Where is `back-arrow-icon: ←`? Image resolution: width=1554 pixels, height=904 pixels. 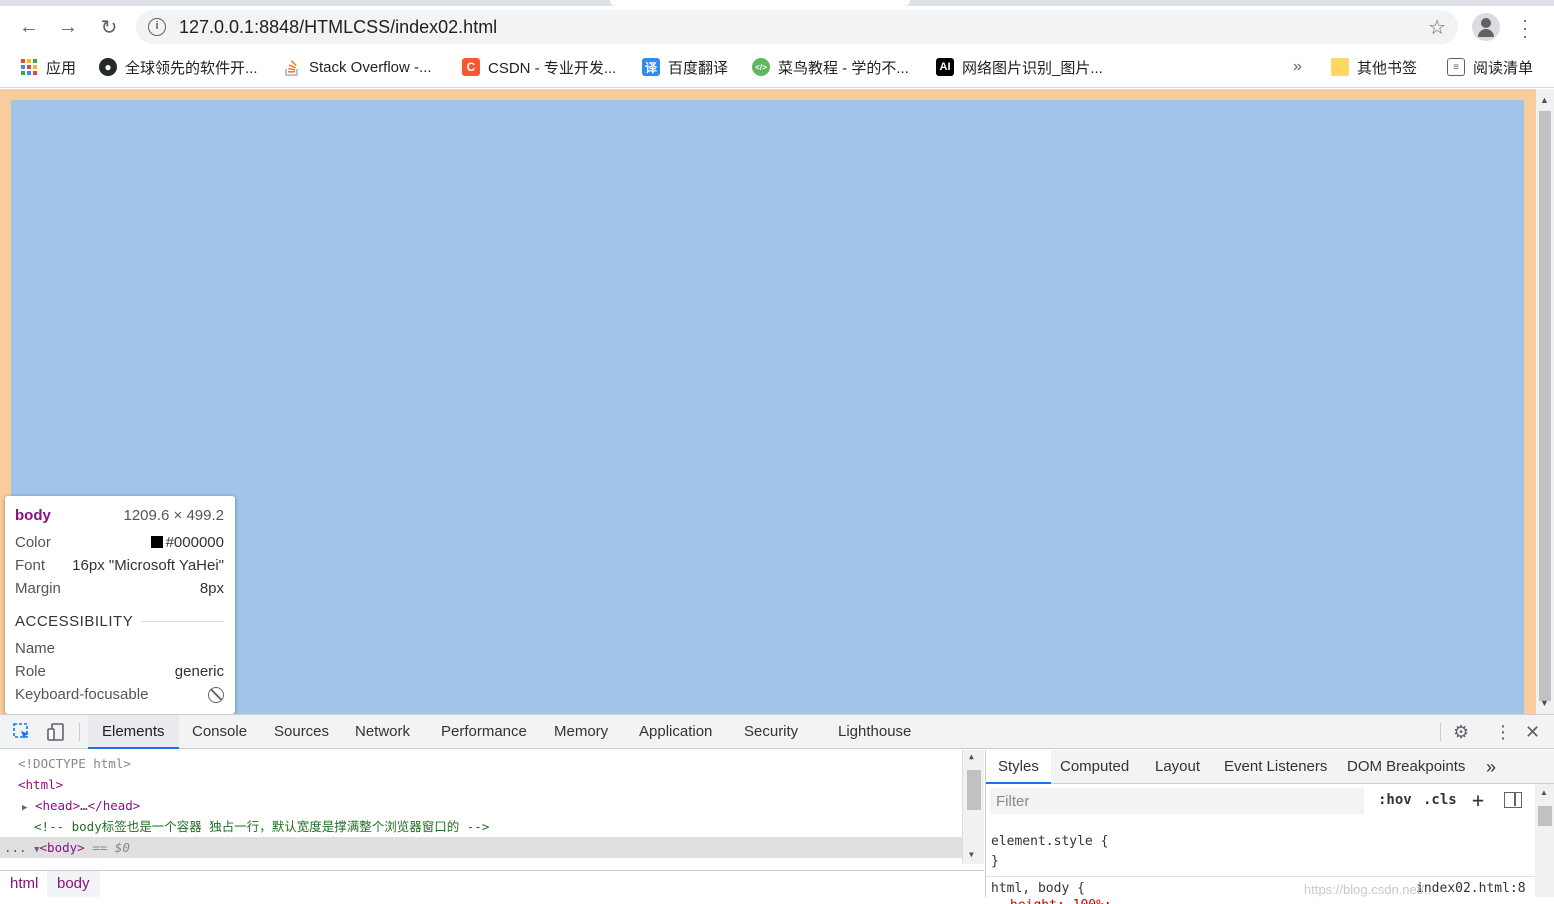
back-arrow-icon: ← is located at coordinates (29, 27).